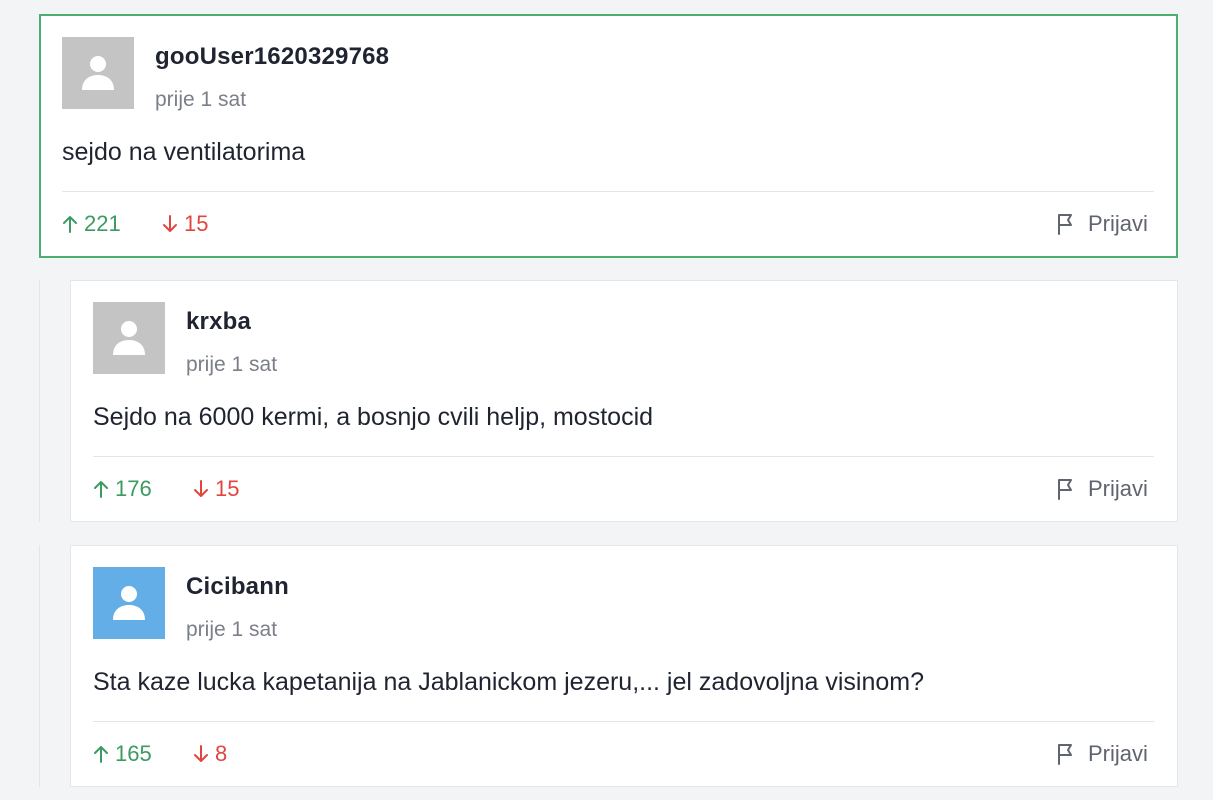 This screenshot has width=1213, height=800. What do you see at coordinates (221, 753) in the screenshot?
I see `downvote-count: 8` at bounding box center [221, 753].